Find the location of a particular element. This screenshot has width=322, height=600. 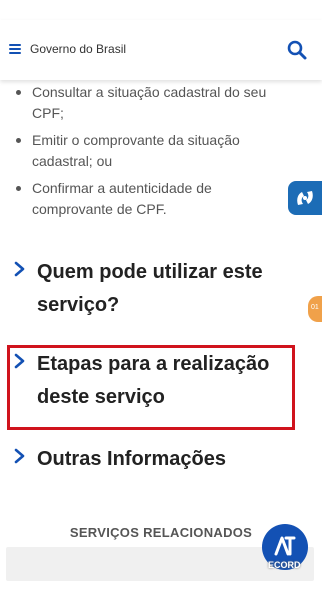

side-tab: 01 is located at coordinates (315, 309).